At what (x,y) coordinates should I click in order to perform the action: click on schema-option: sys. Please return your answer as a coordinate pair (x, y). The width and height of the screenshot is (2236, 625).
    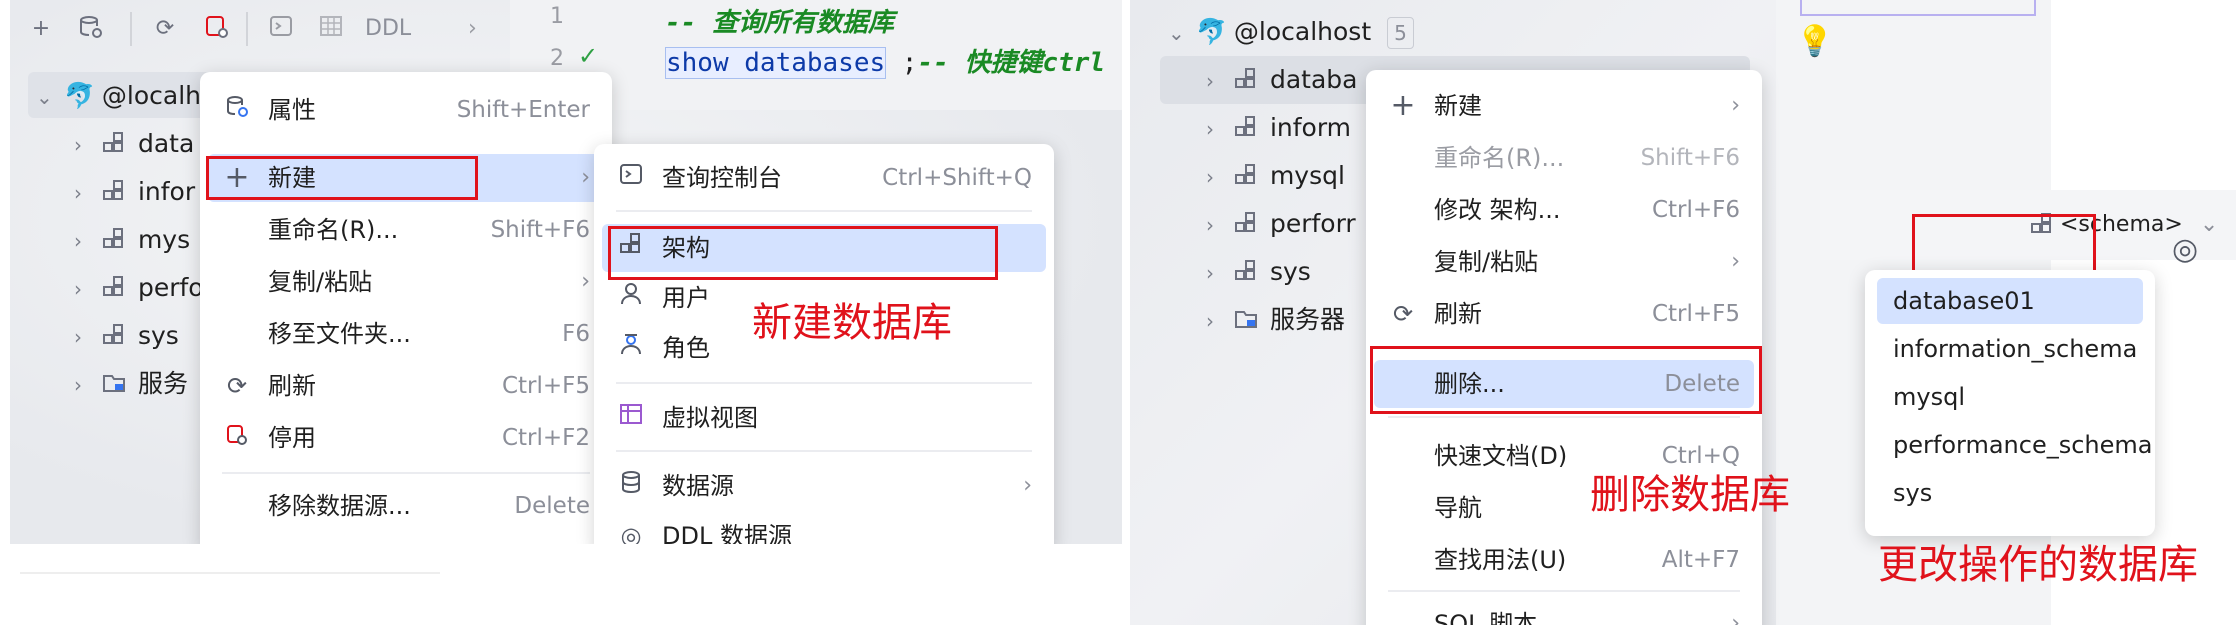
    Looking at the image, I should click on (2010, 493).